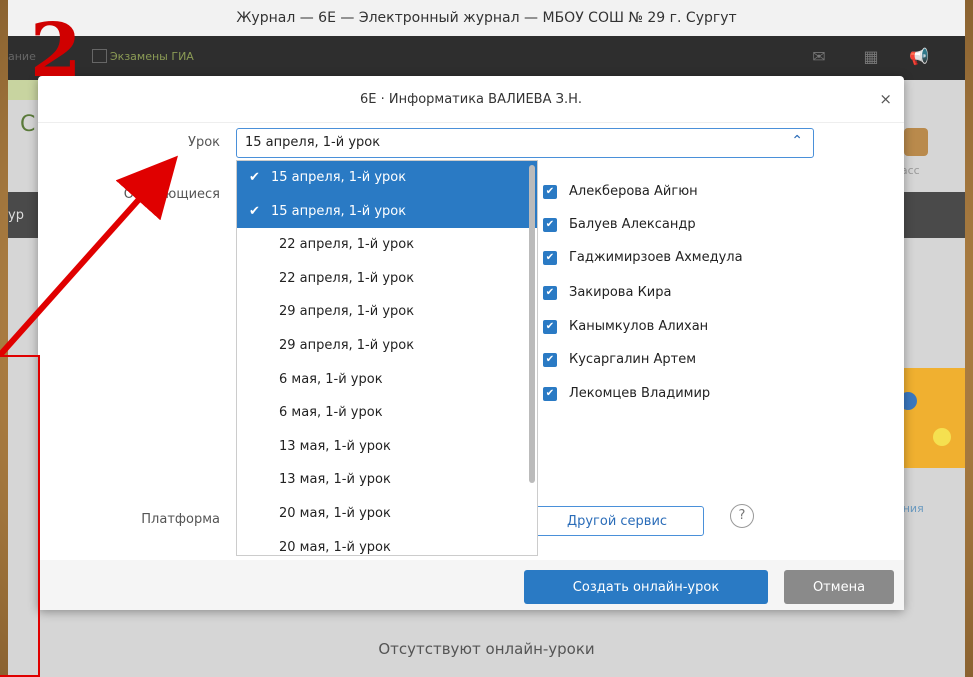 The image size is (973, 677). I want to click on calendar-icon: ▦, so click(871, 57).